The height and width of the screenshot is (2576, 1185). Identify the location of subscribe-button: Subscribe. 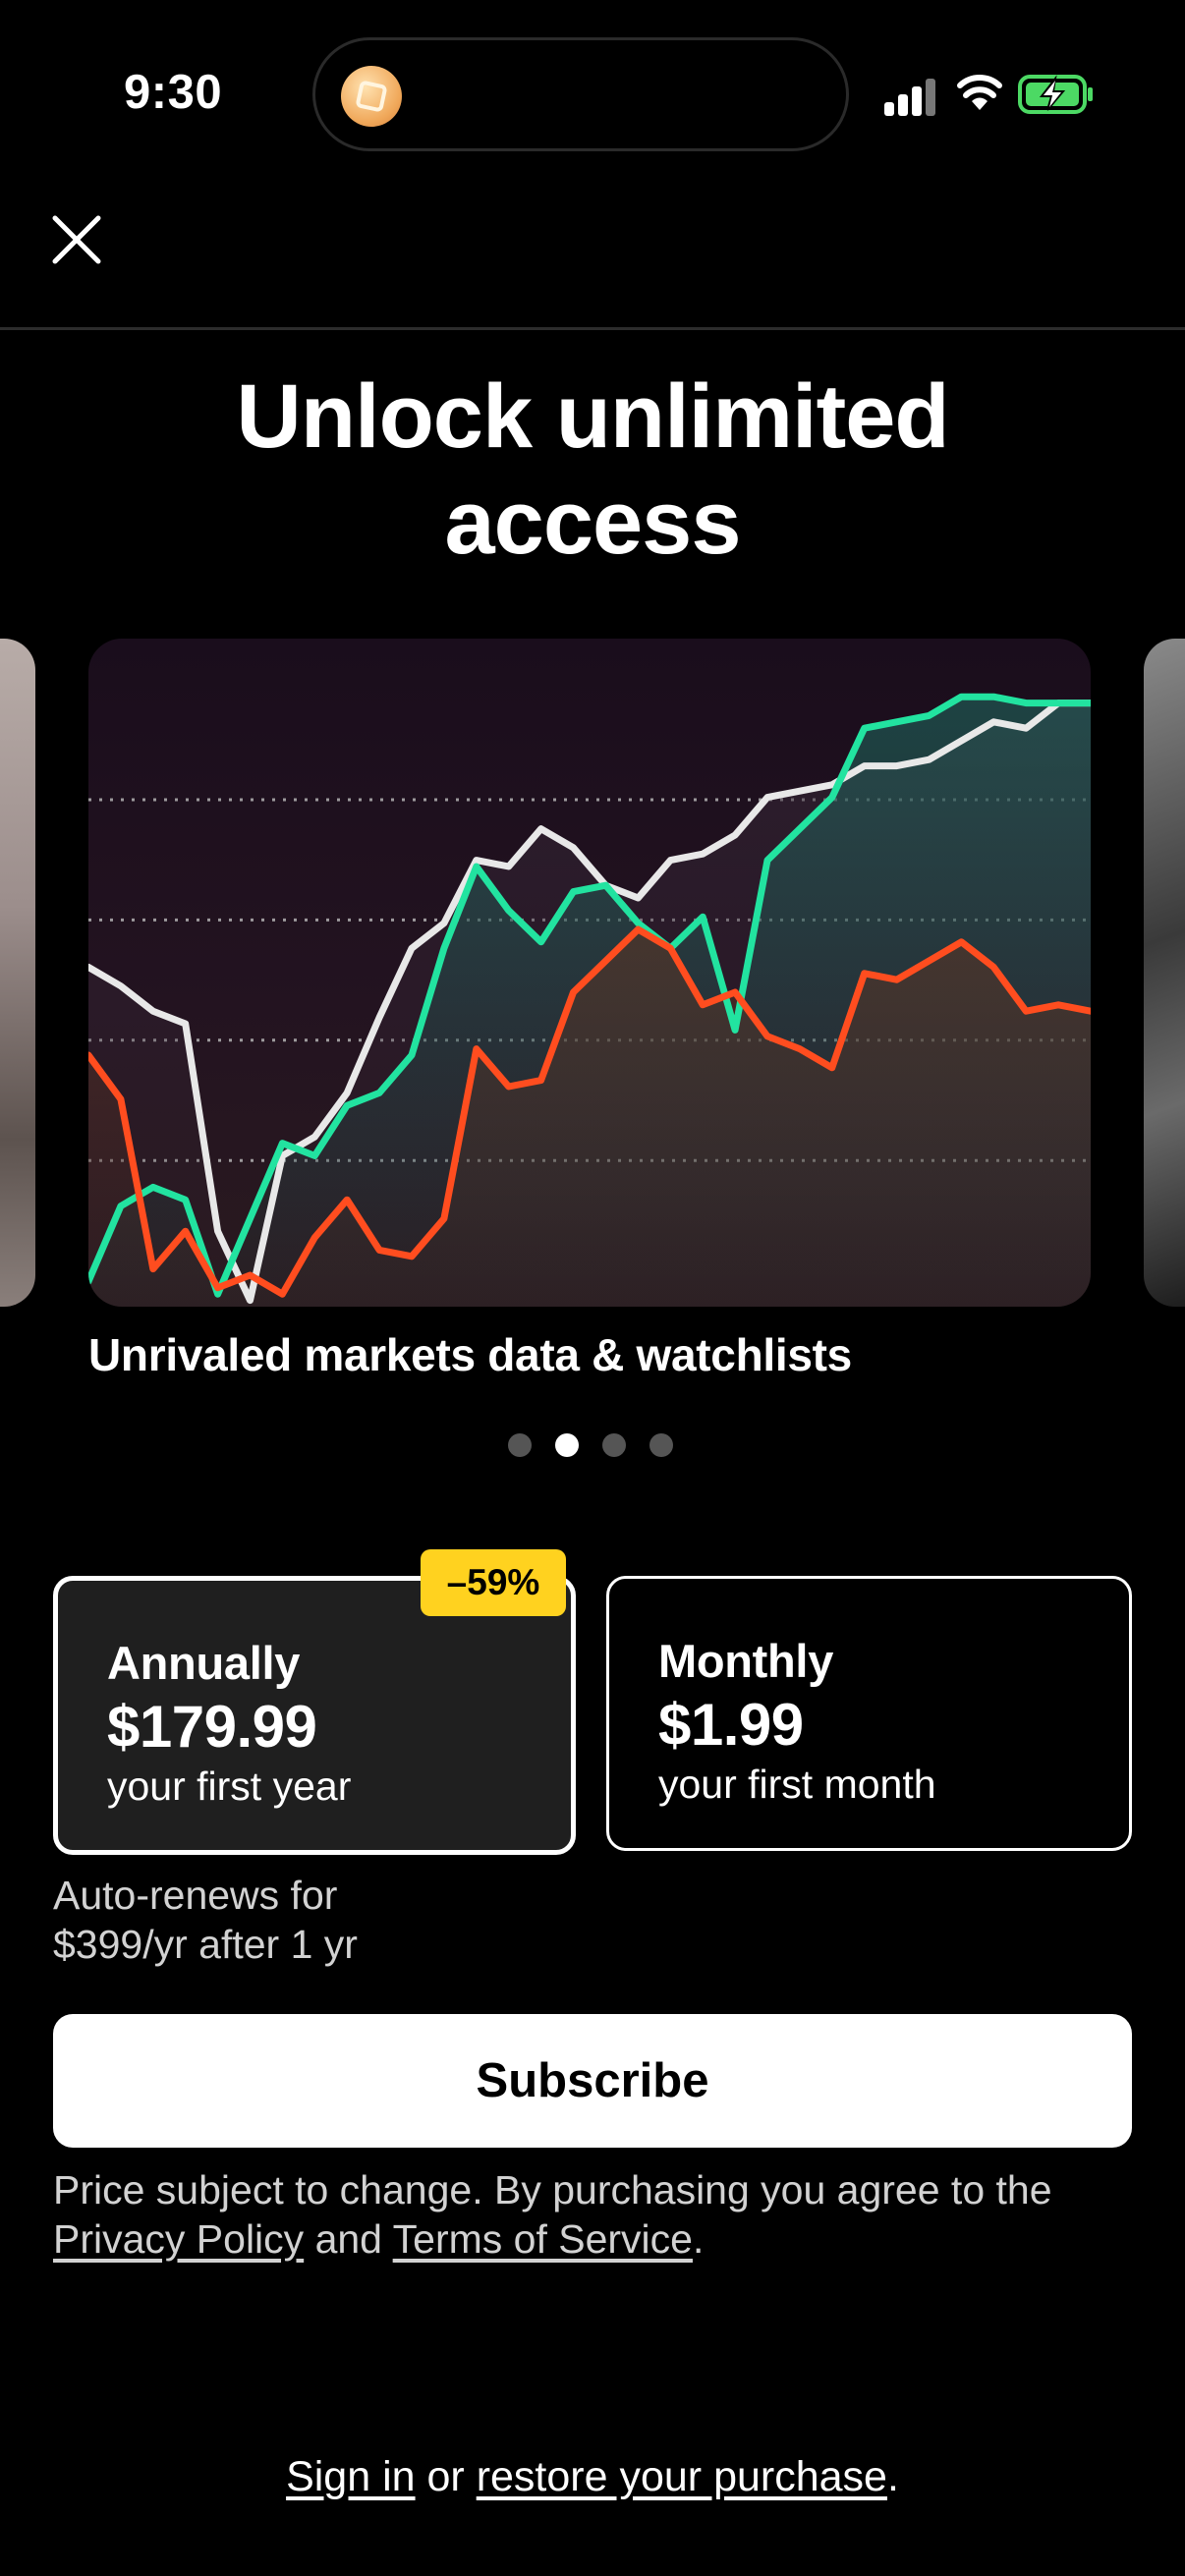
(592, 2081).